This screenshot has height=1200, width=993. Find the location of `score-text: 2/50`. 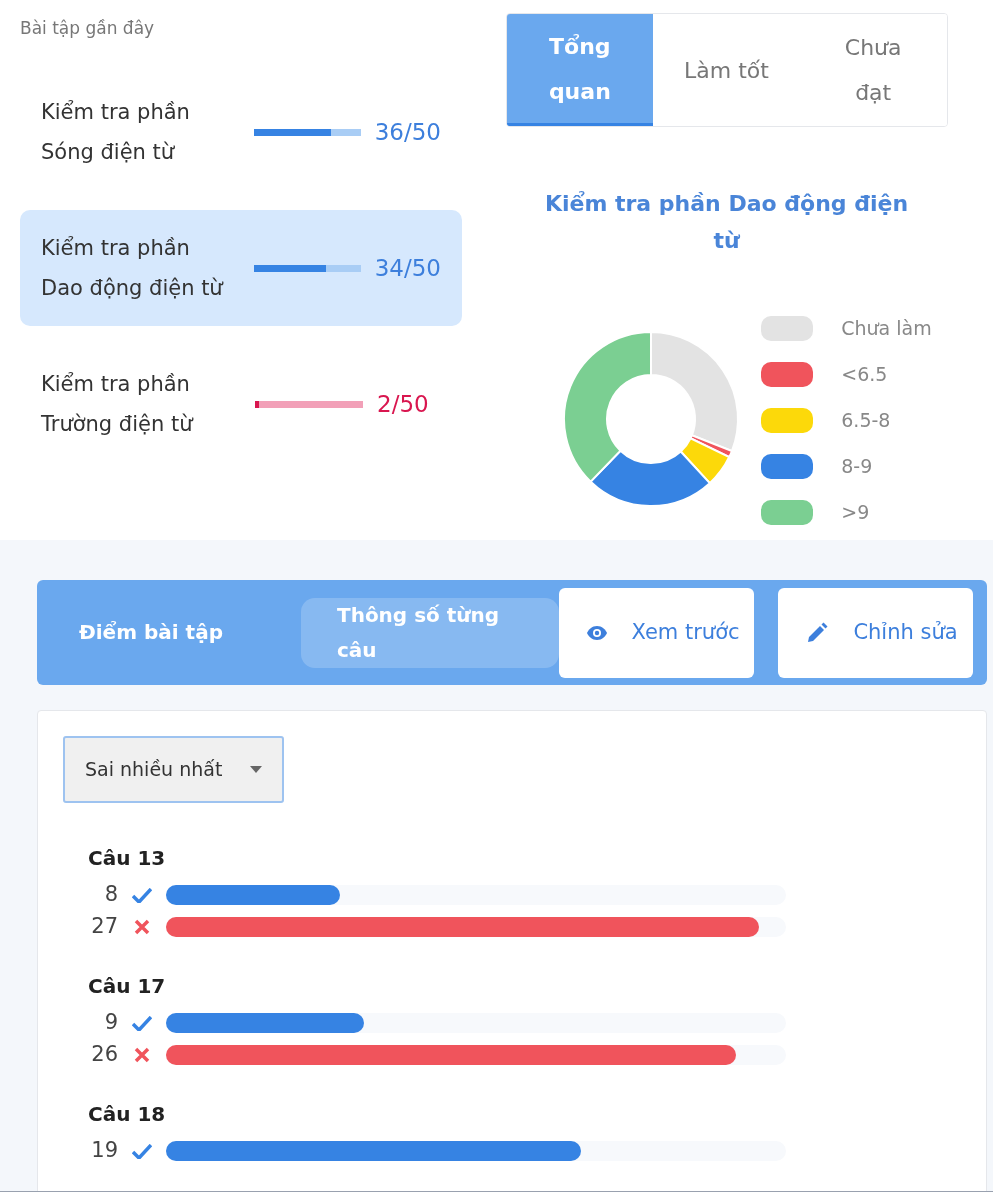

score-text: 2/50 is located at coordinates (403, 404).